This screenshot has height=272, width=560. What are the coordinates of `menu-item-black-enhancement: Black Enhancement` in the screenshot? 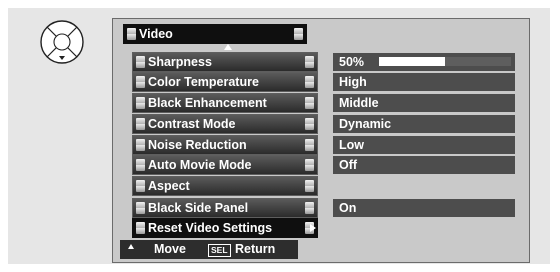 It's located at (225, 103).